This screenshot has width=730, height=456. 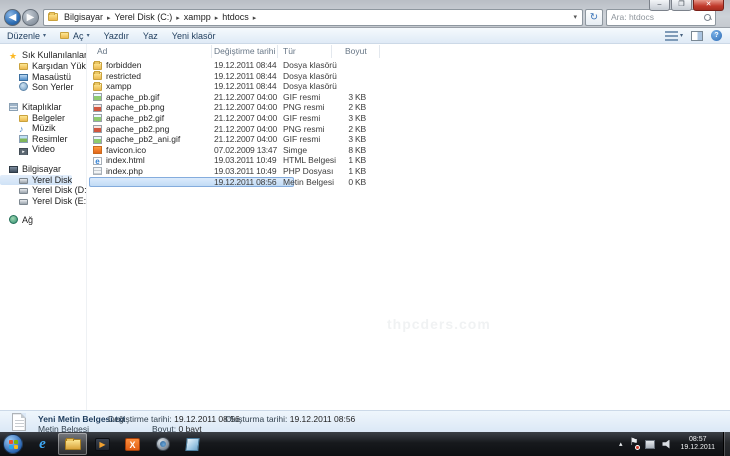 I want to click on file-row: favicon.ico 07.02.2009 13:47 Simge 8 KB, so click(x=408, y=150).